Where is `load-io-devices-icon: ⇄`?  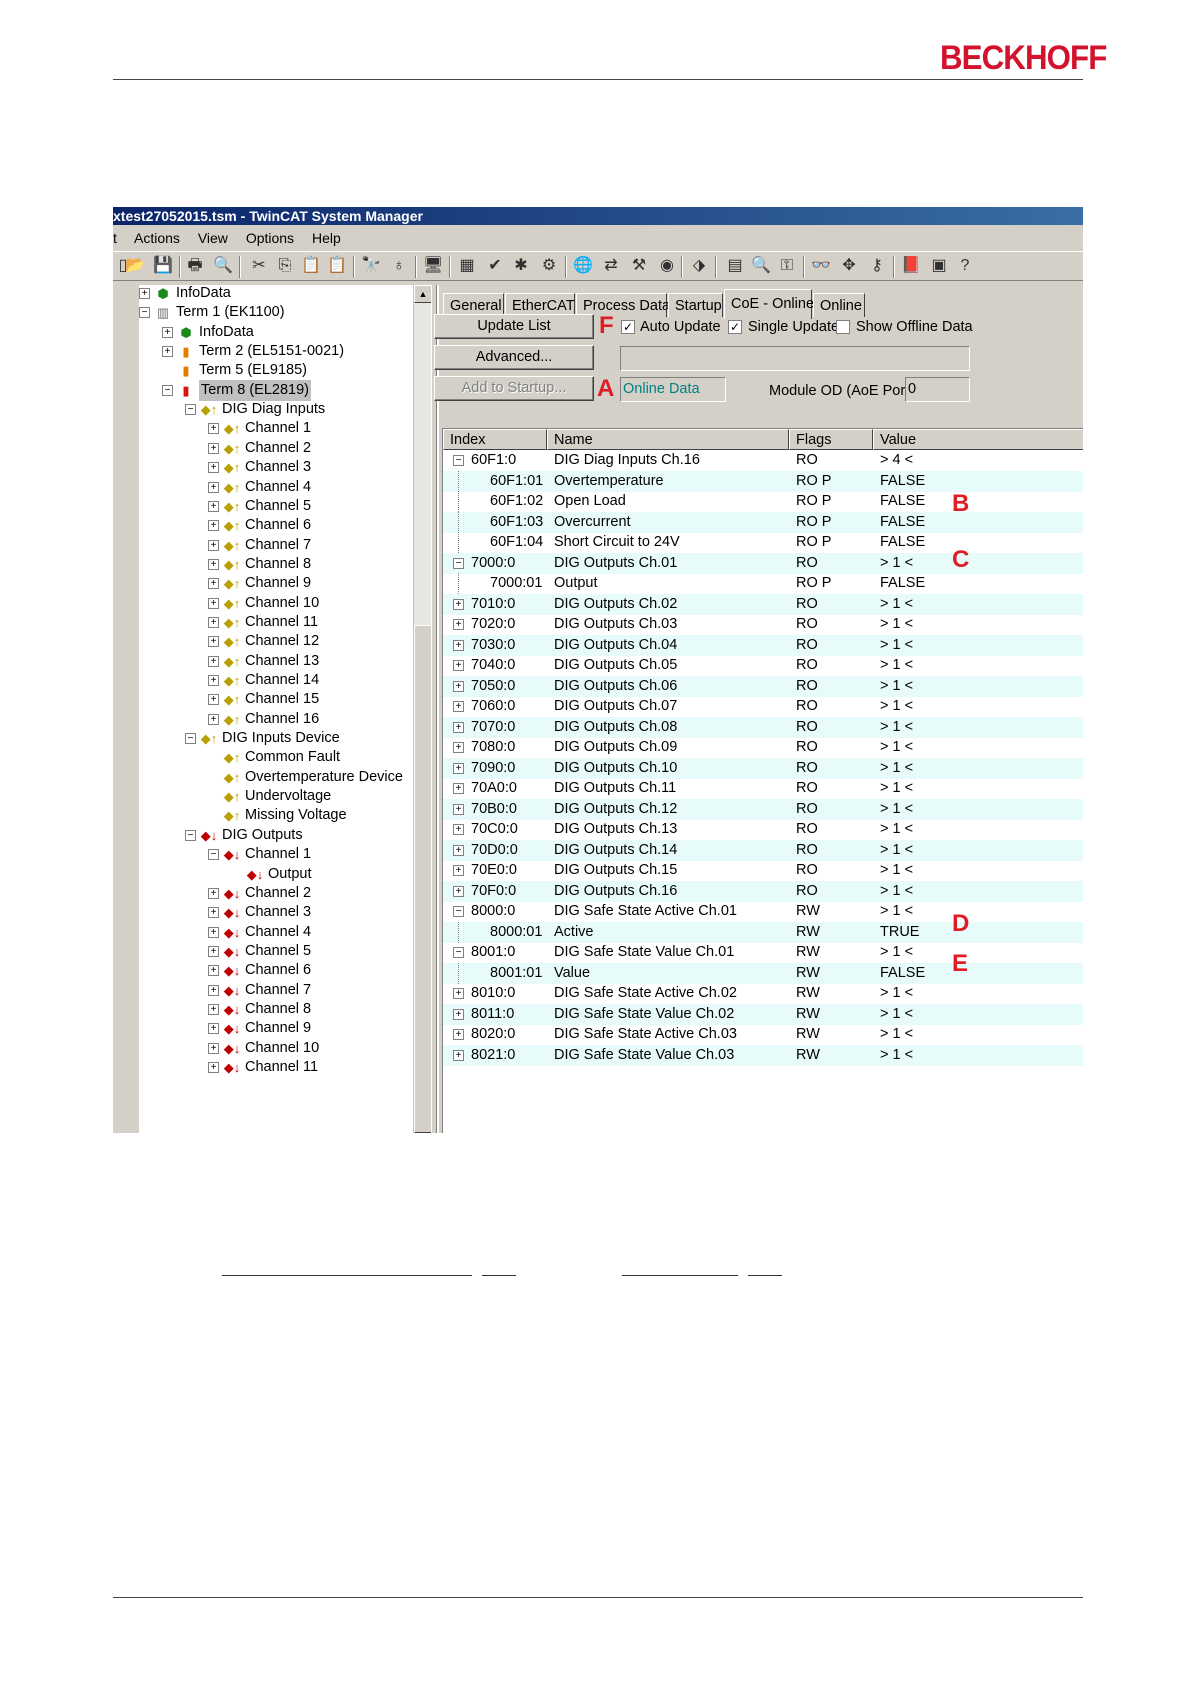
load-io-devices-icon: ⇄ is located at coordinates (611, 266).